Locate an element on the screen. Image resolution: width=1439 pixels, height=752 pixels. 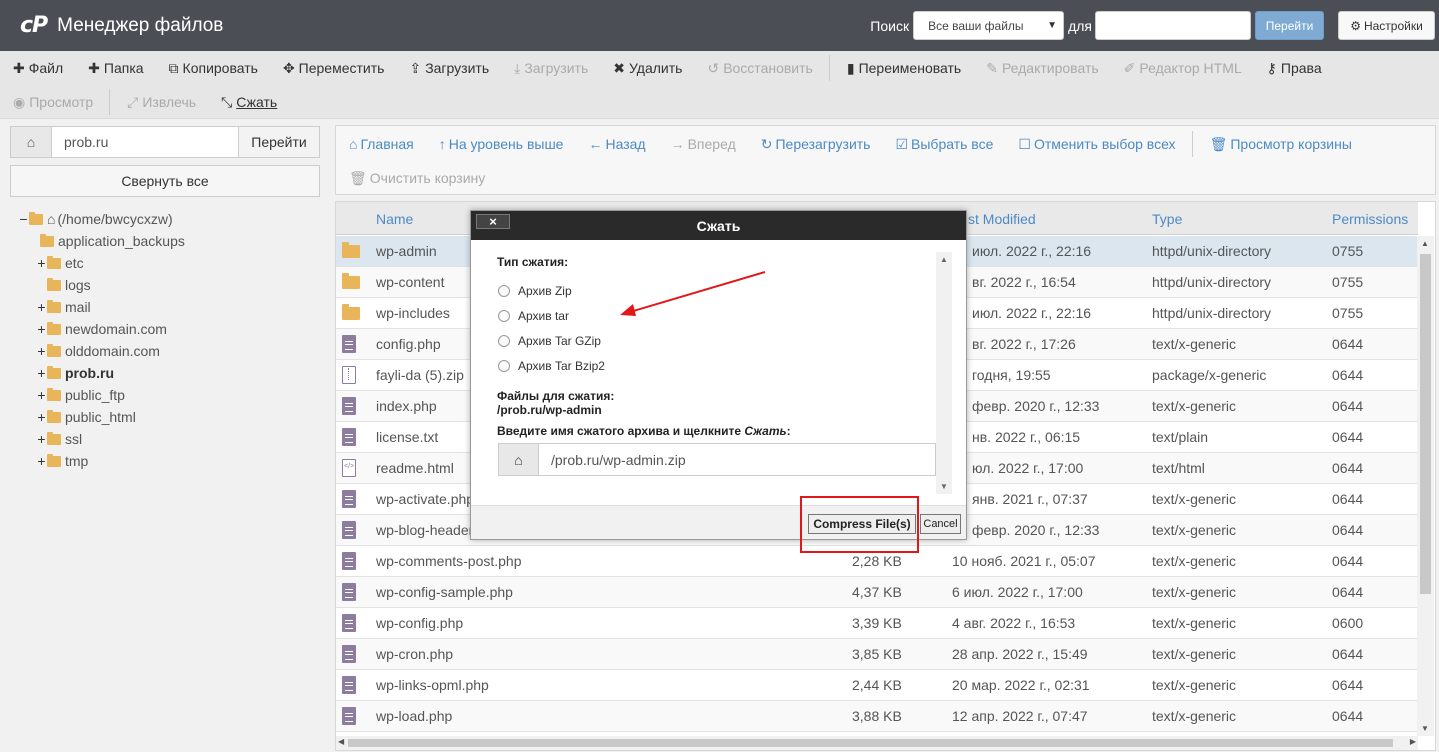
rename-button: ▮ Переименовать is located at coordinates (904, 68).